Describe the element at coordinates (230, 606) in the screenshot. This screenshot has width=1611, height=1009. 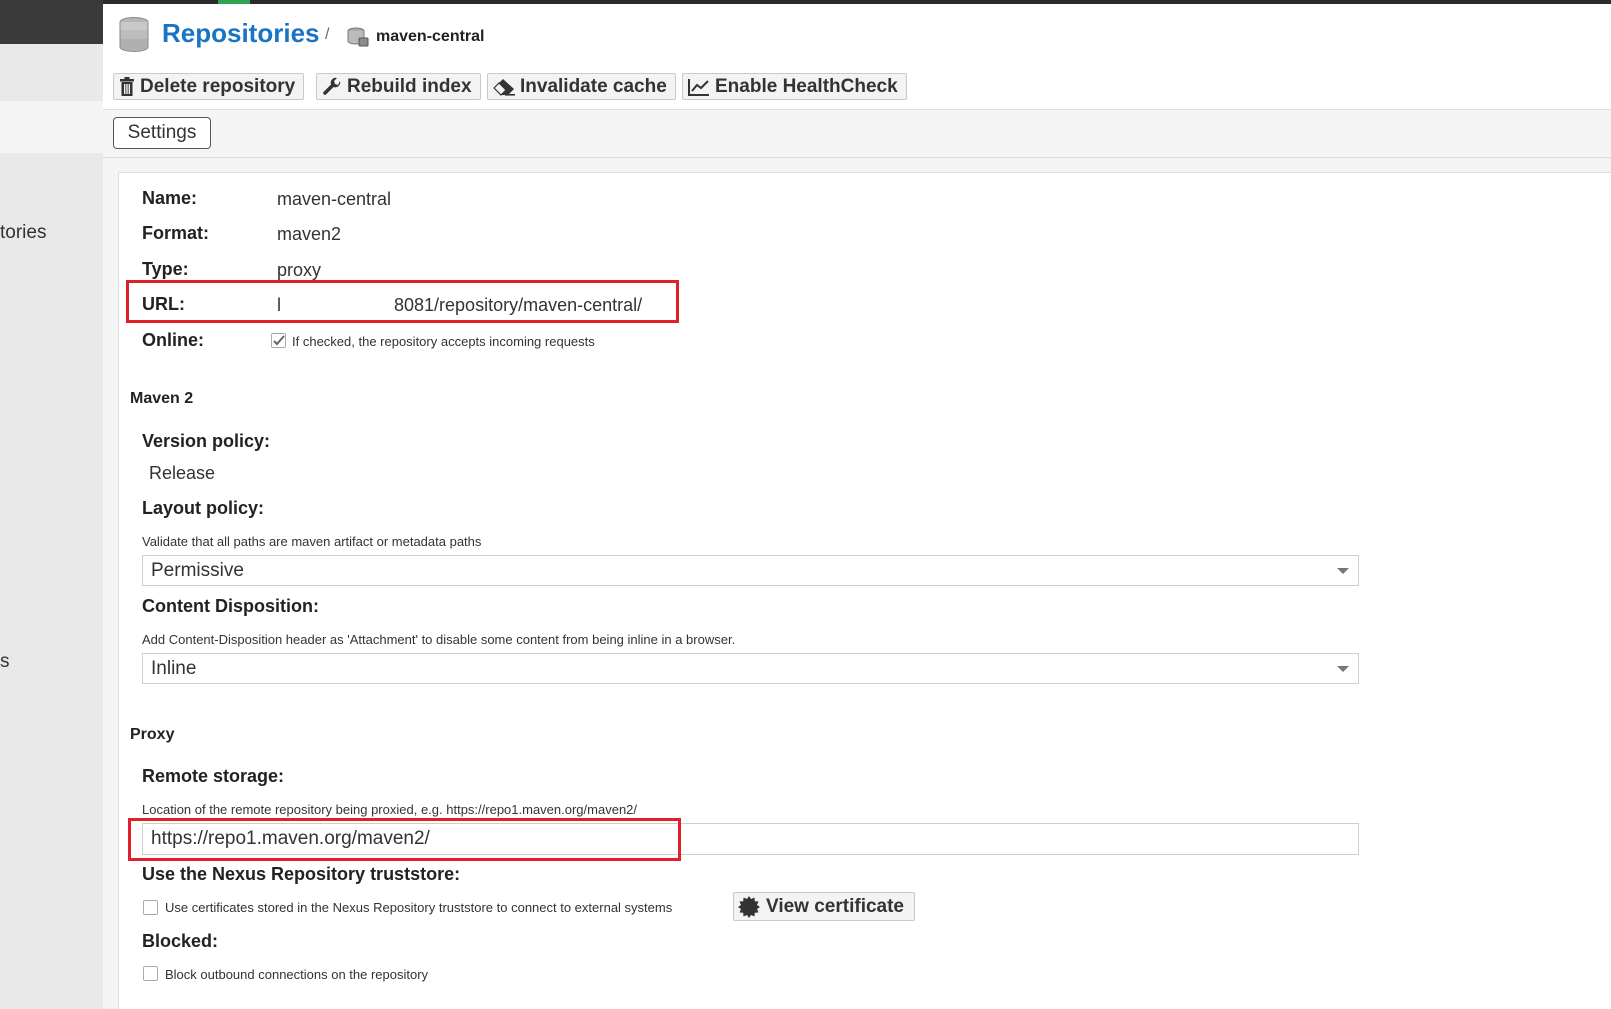
I see `content-disposition-label: Content Disposition:` at that location.